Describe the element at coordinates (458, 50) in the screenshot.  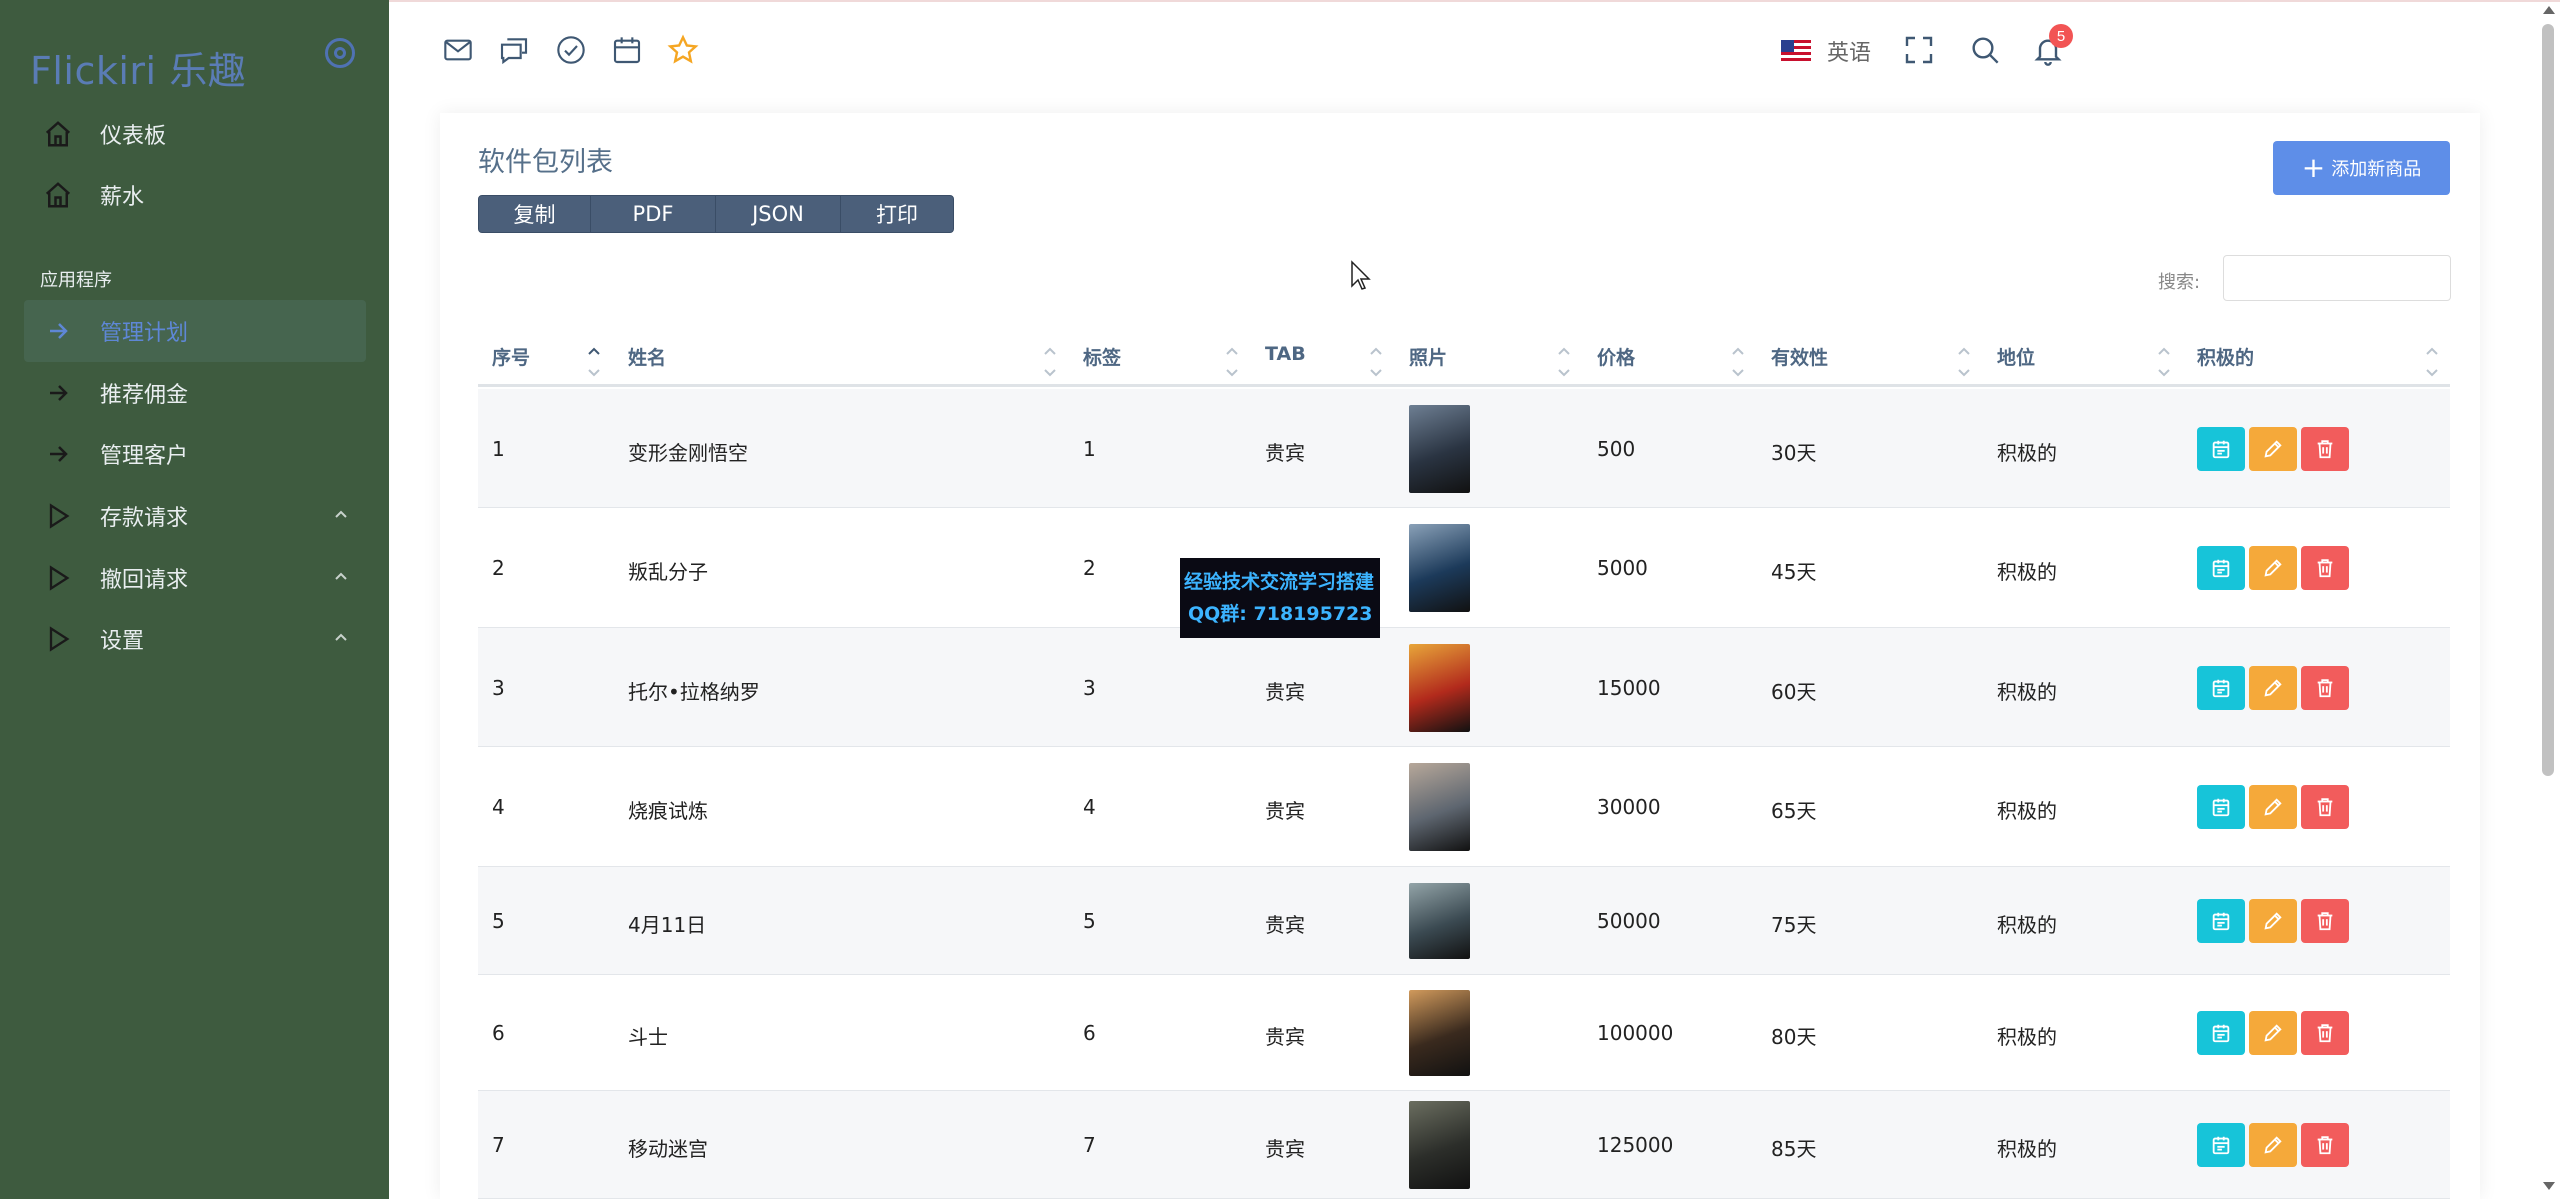
I see `mail-icon` at that location.